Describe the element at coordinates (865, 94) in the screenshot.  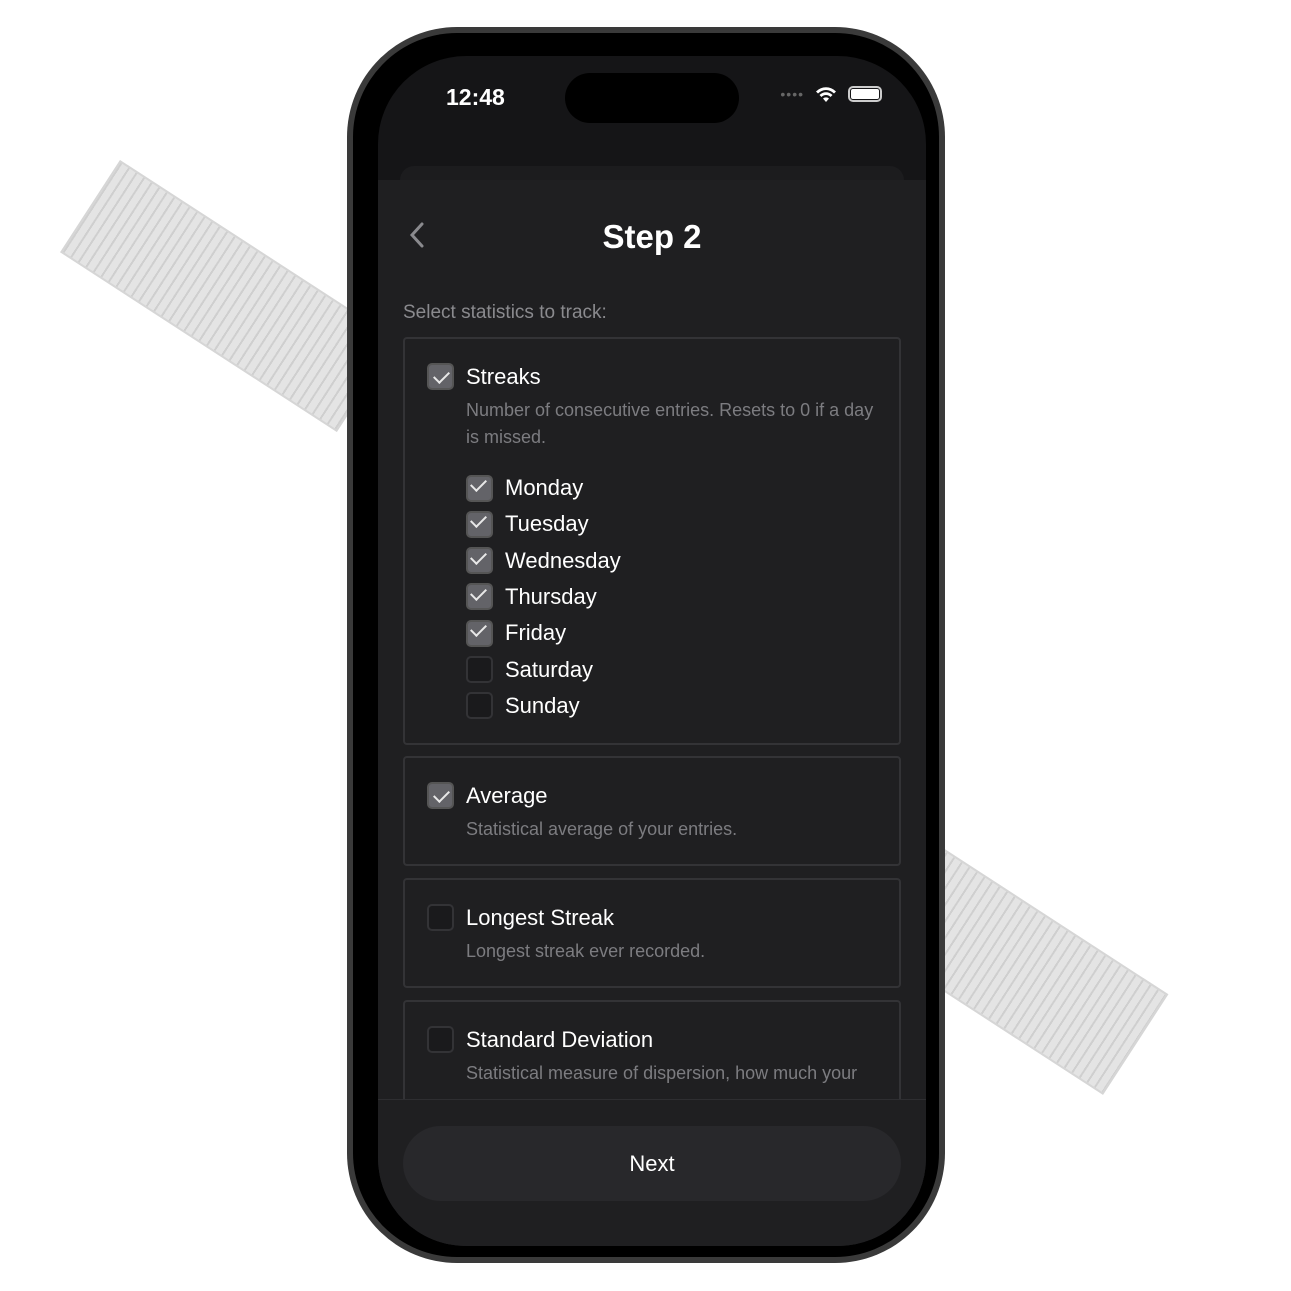
I see `battery-icon` at that location.